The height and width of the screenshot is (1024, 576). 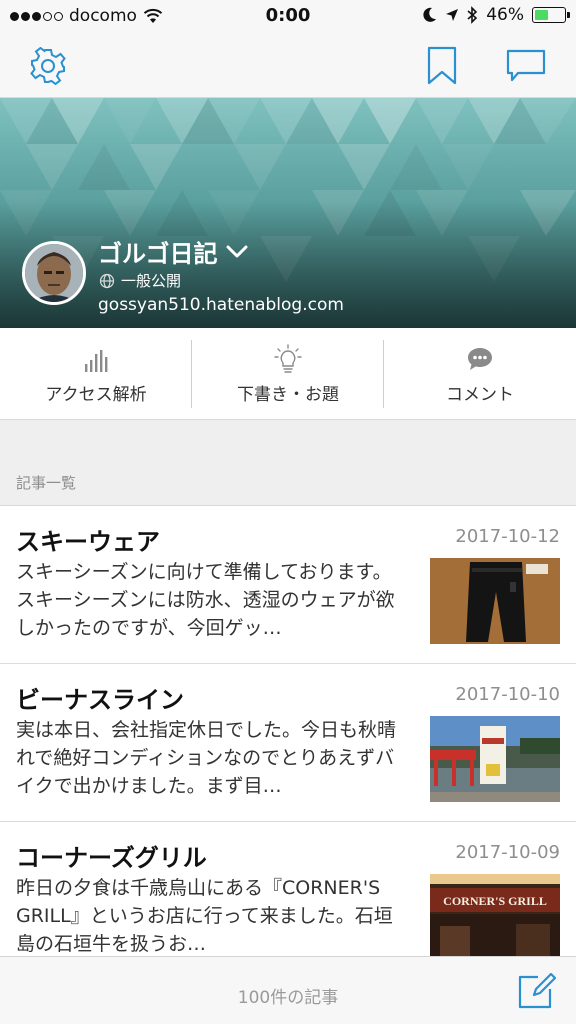 I want to click on blog-actions: アクセス解析 下書き・お題 コメント, so click(x=288, y=374).